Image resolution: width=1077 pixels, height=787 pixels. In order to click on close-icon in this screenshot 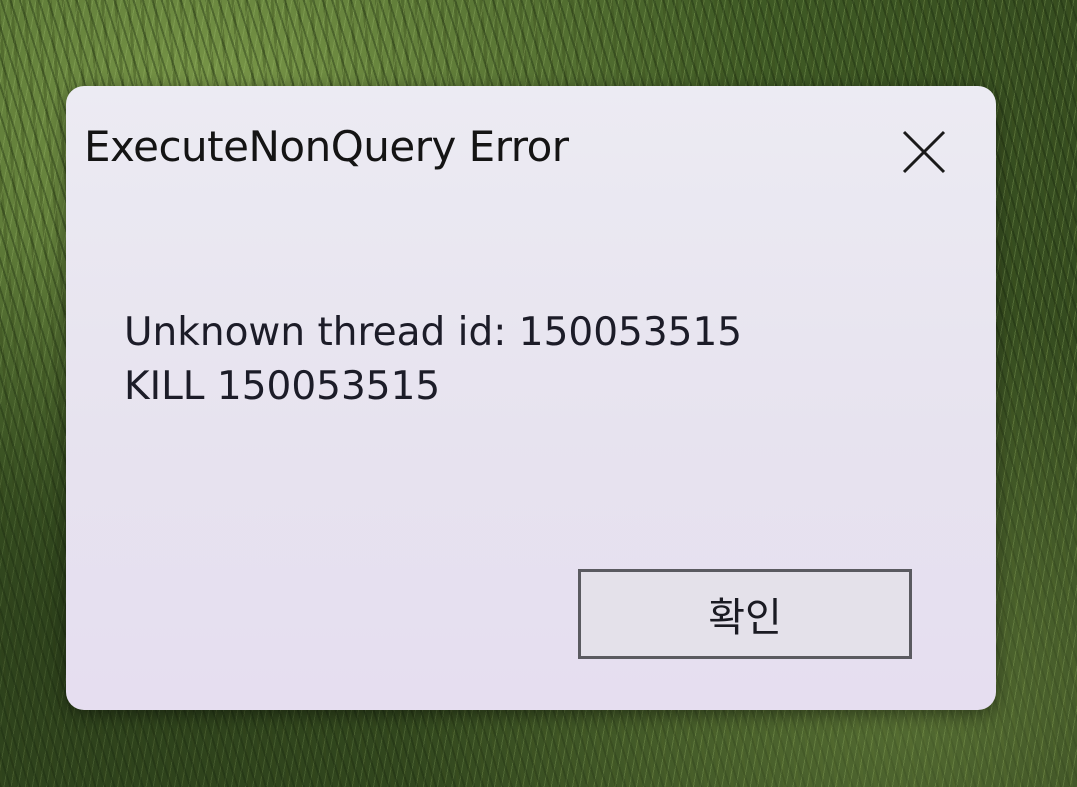, I will do `click(924, 152)`.